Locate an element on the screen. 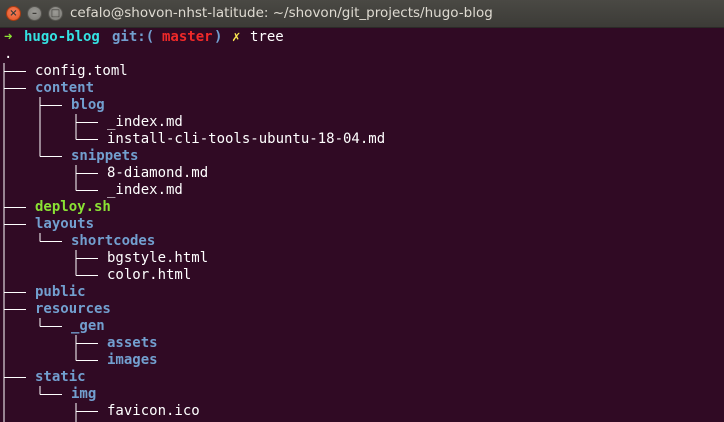 The image size is (724, 422). tree-directory: resources is located at coordinates (73, 309).